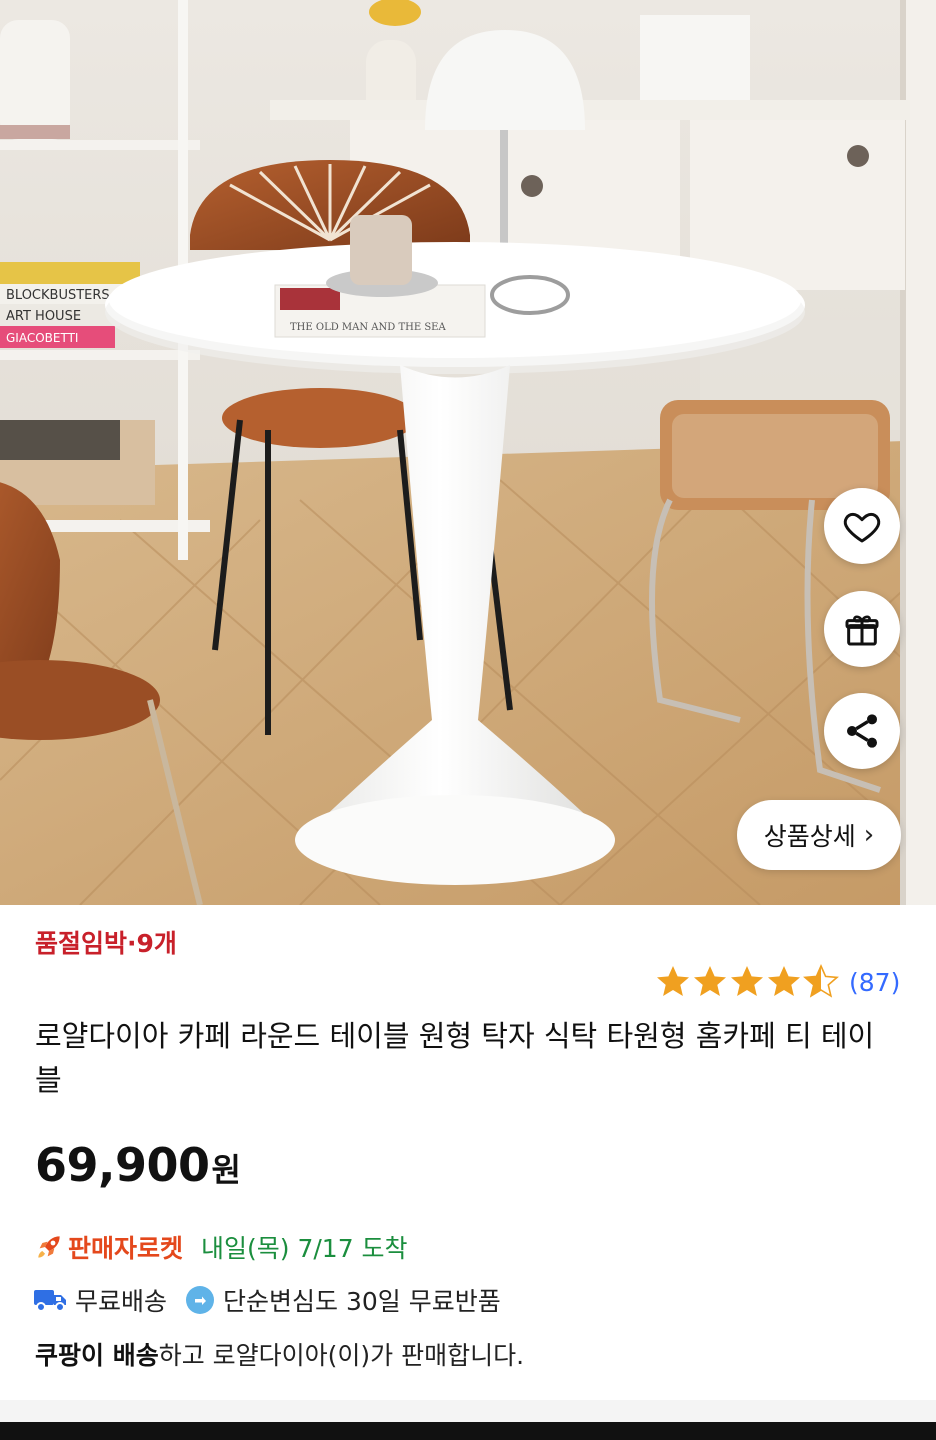  What do you see at coordinates (368, 327) in the screenshot?
I see `book-cover-title: THE OLD MAN AND THE SEA` at bounding box center [368, 327].